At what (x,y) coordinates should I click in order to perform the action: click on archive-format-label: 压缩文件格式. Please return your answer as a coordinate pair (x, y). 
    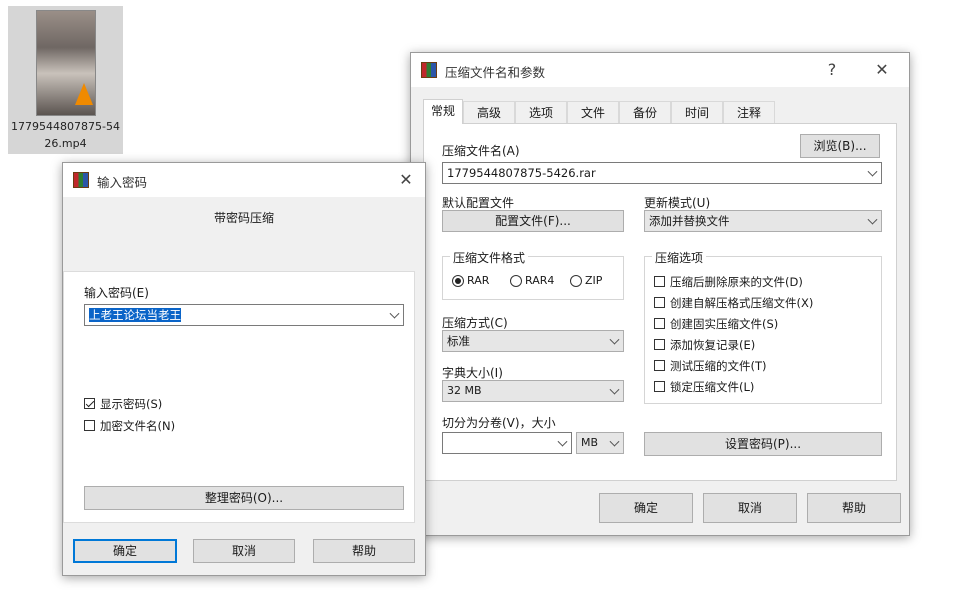
    Looking at the image, I should click on (489, 257).